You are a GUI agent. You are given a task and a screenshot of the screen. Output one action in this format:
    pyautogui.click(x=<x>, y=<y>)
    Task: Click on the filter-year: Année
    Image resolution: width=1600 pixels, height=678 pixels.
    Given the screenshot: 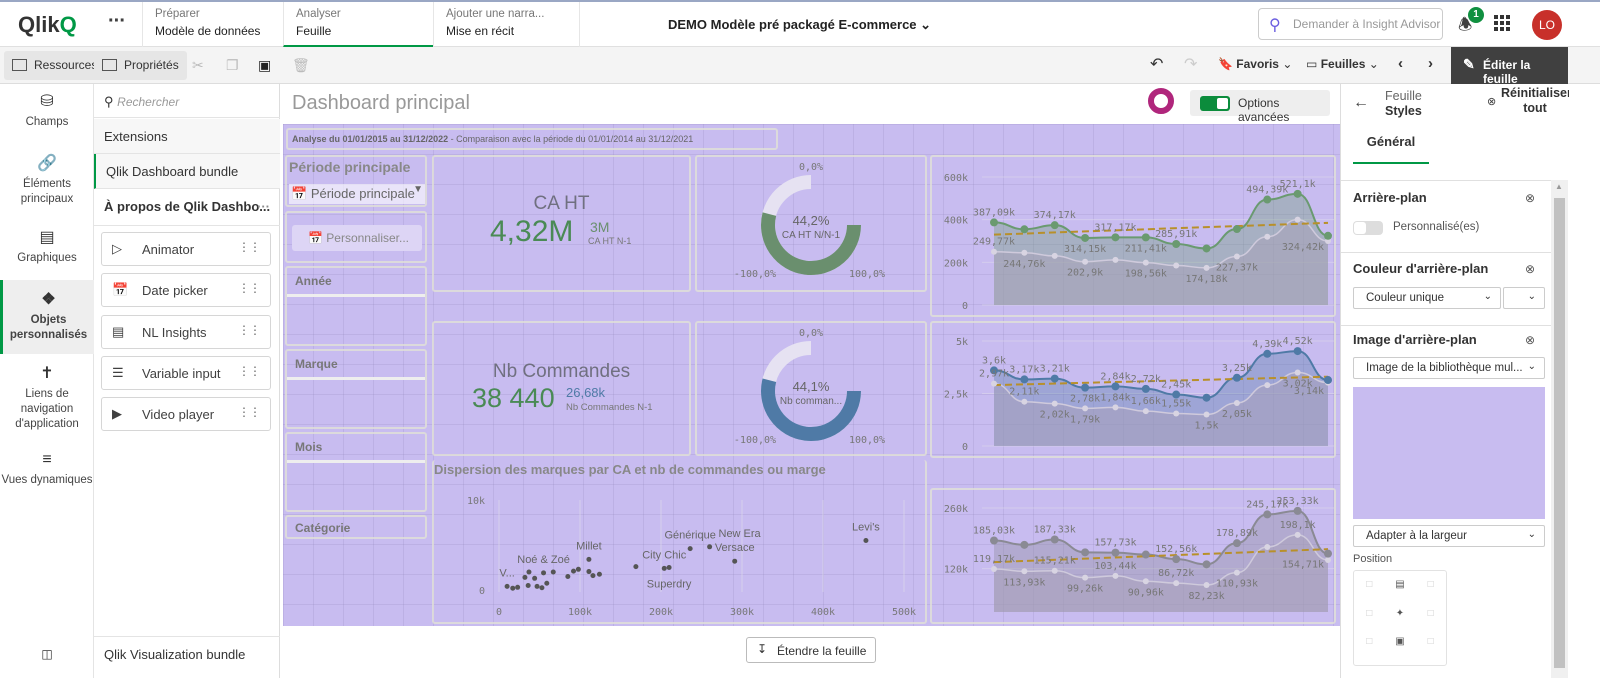 What is the action you would take?
    pyautogui.click(x=356, y=306)
    